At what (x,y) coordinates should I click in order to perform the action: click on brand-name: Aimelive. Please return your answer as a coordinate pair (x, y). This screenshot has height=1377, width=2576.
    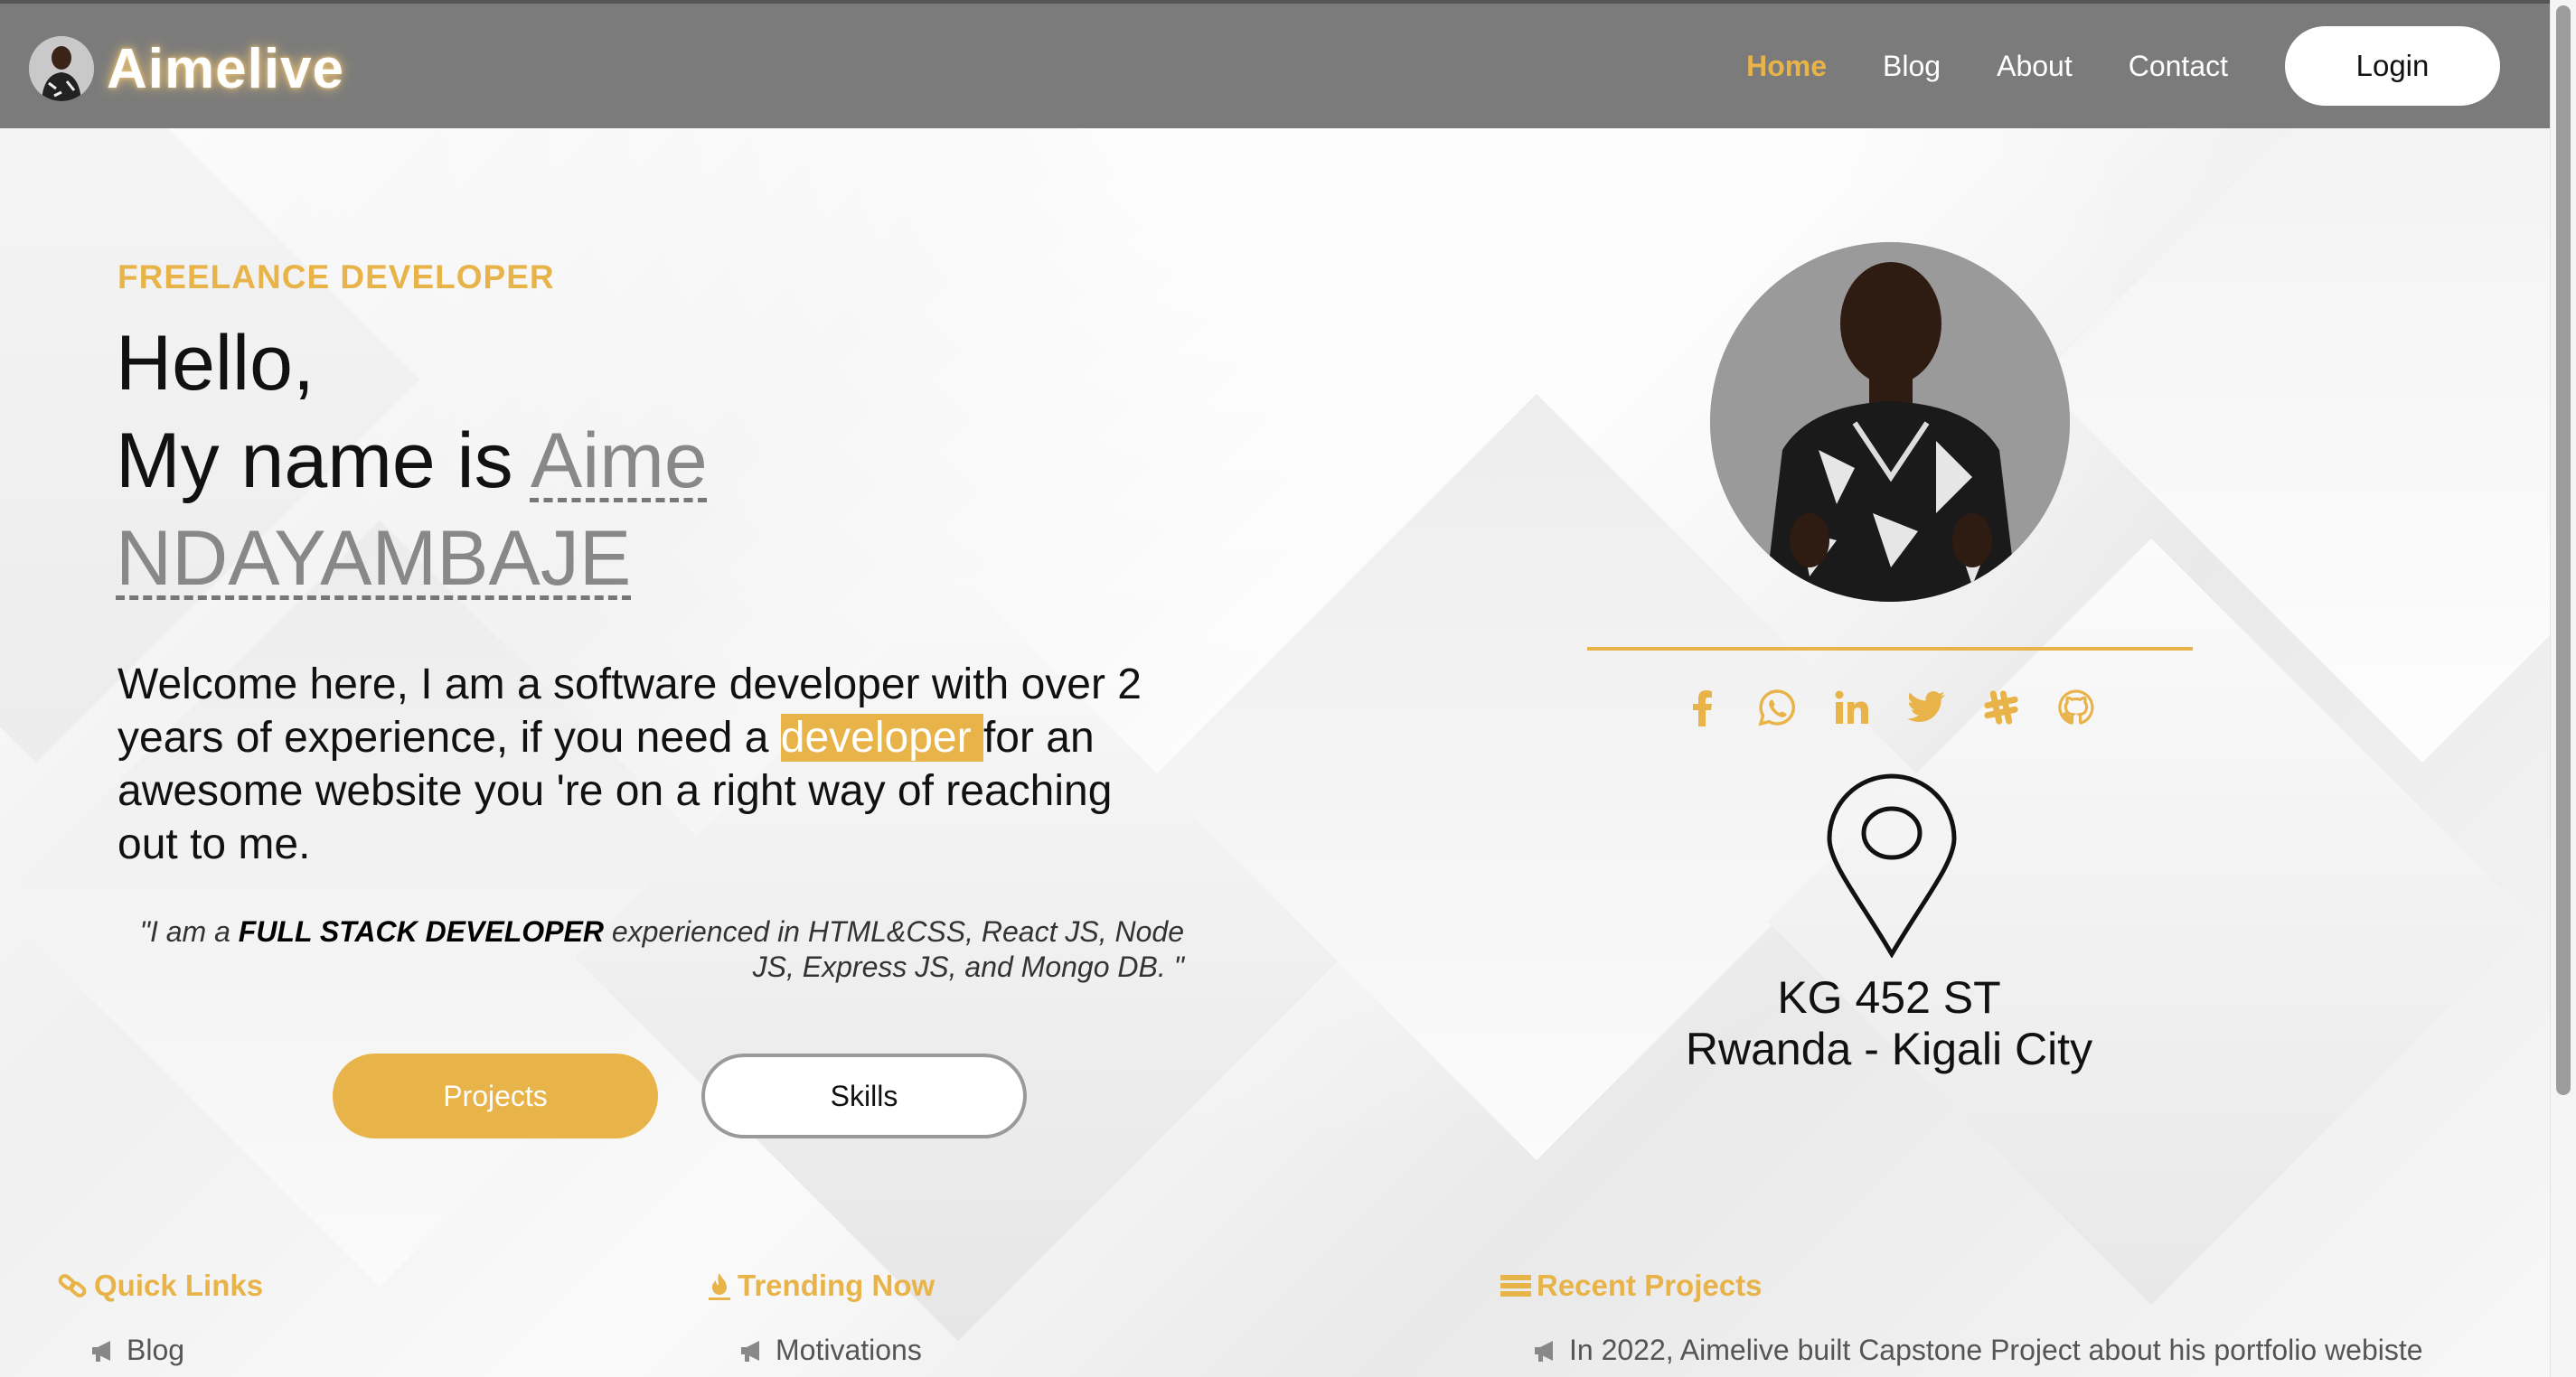
    Looking at the image, I should click on (226, 68).